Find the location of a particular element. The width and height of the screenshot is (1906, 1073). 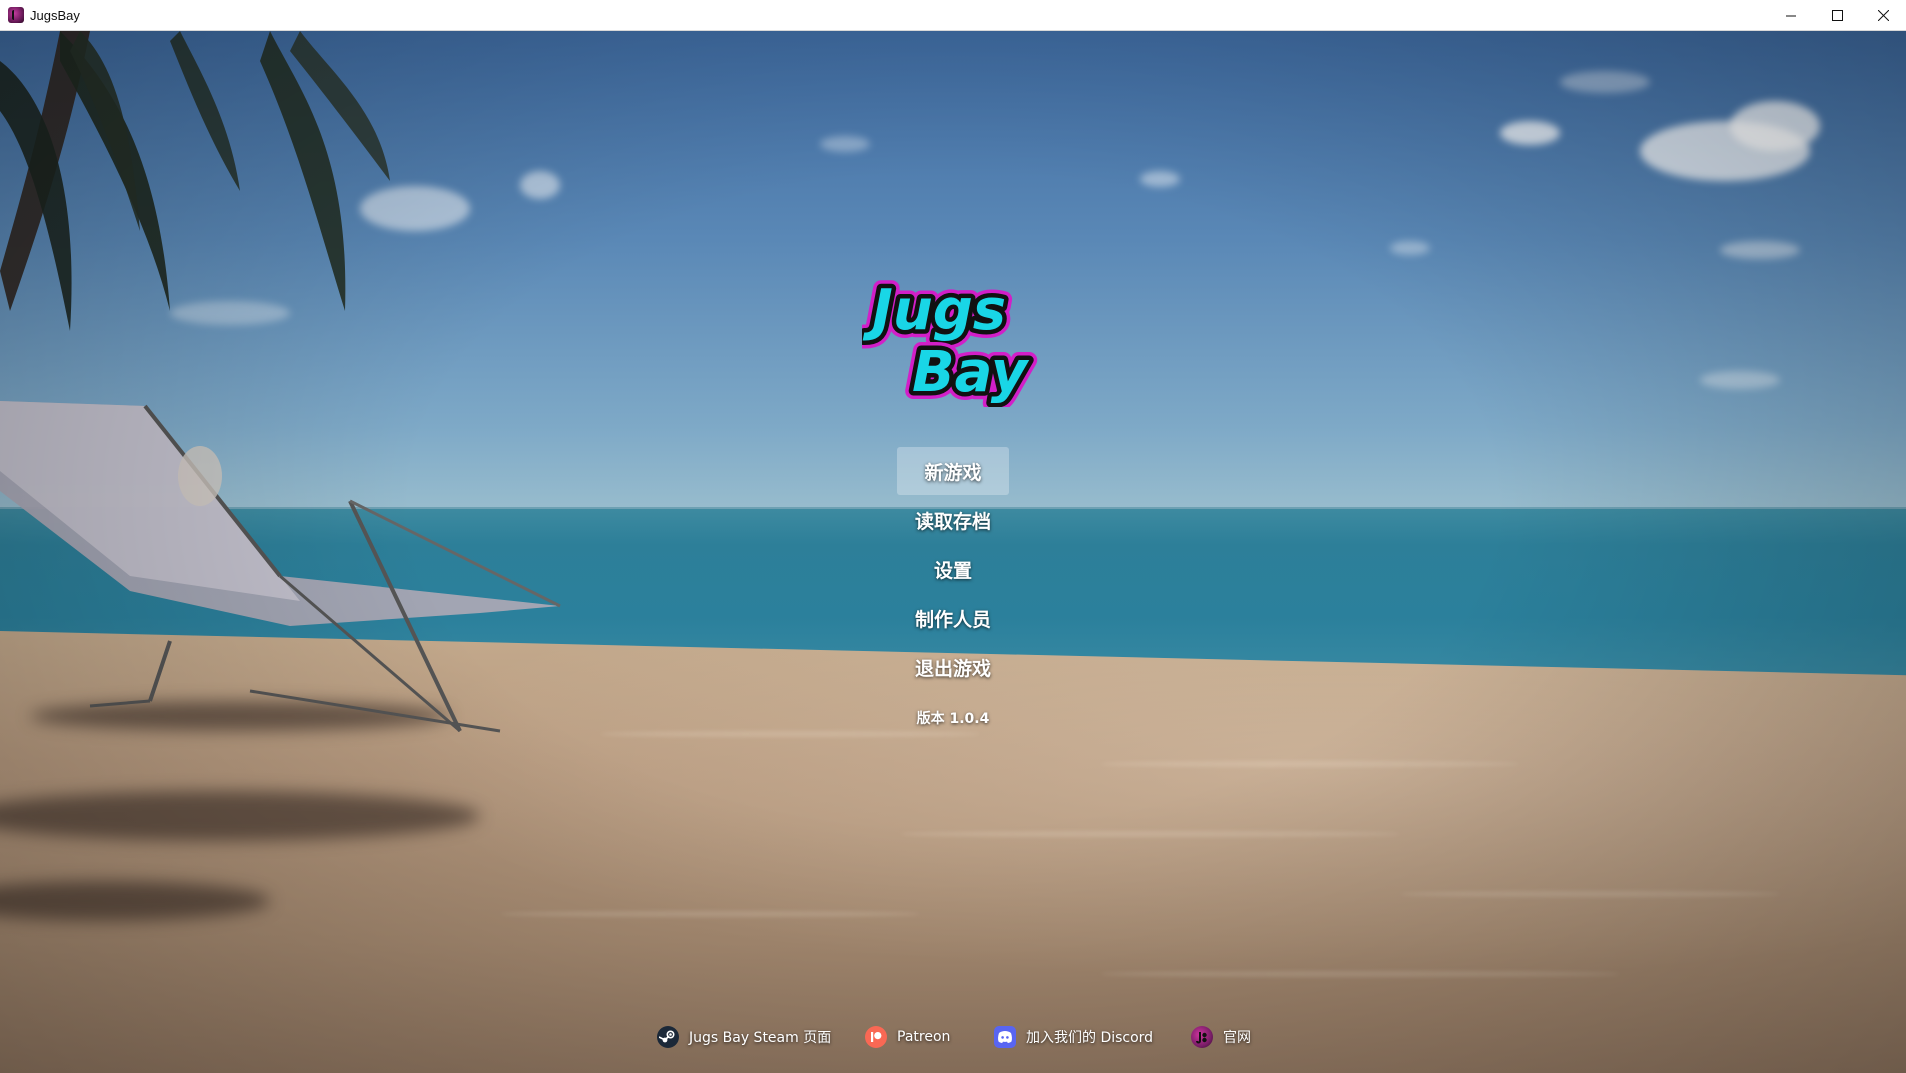

close-button is located at coordinates (1883, 15).